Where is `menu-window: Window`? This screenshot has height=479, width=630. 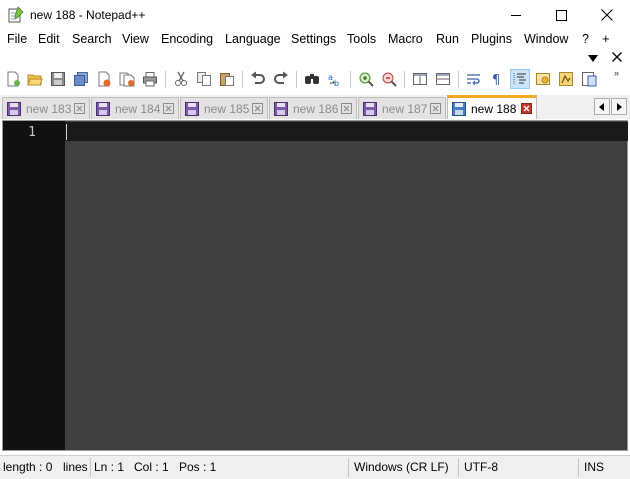 menu-window: Window is located at coordinates (546, 39).